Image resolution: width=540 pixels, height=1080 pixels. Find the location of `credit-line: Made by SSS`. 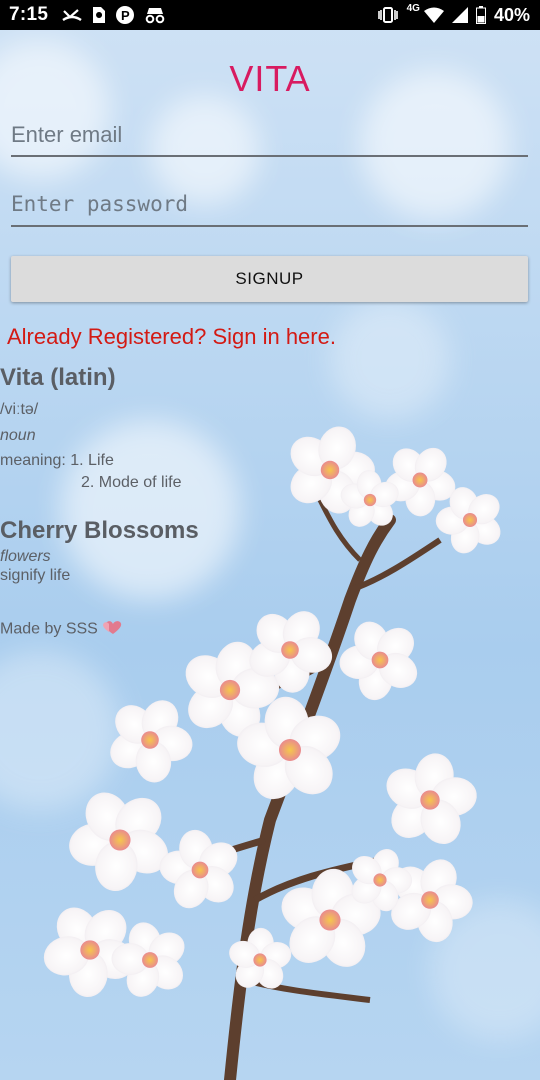

credit-line: Made by SSS is located at coordinates (61, 629).